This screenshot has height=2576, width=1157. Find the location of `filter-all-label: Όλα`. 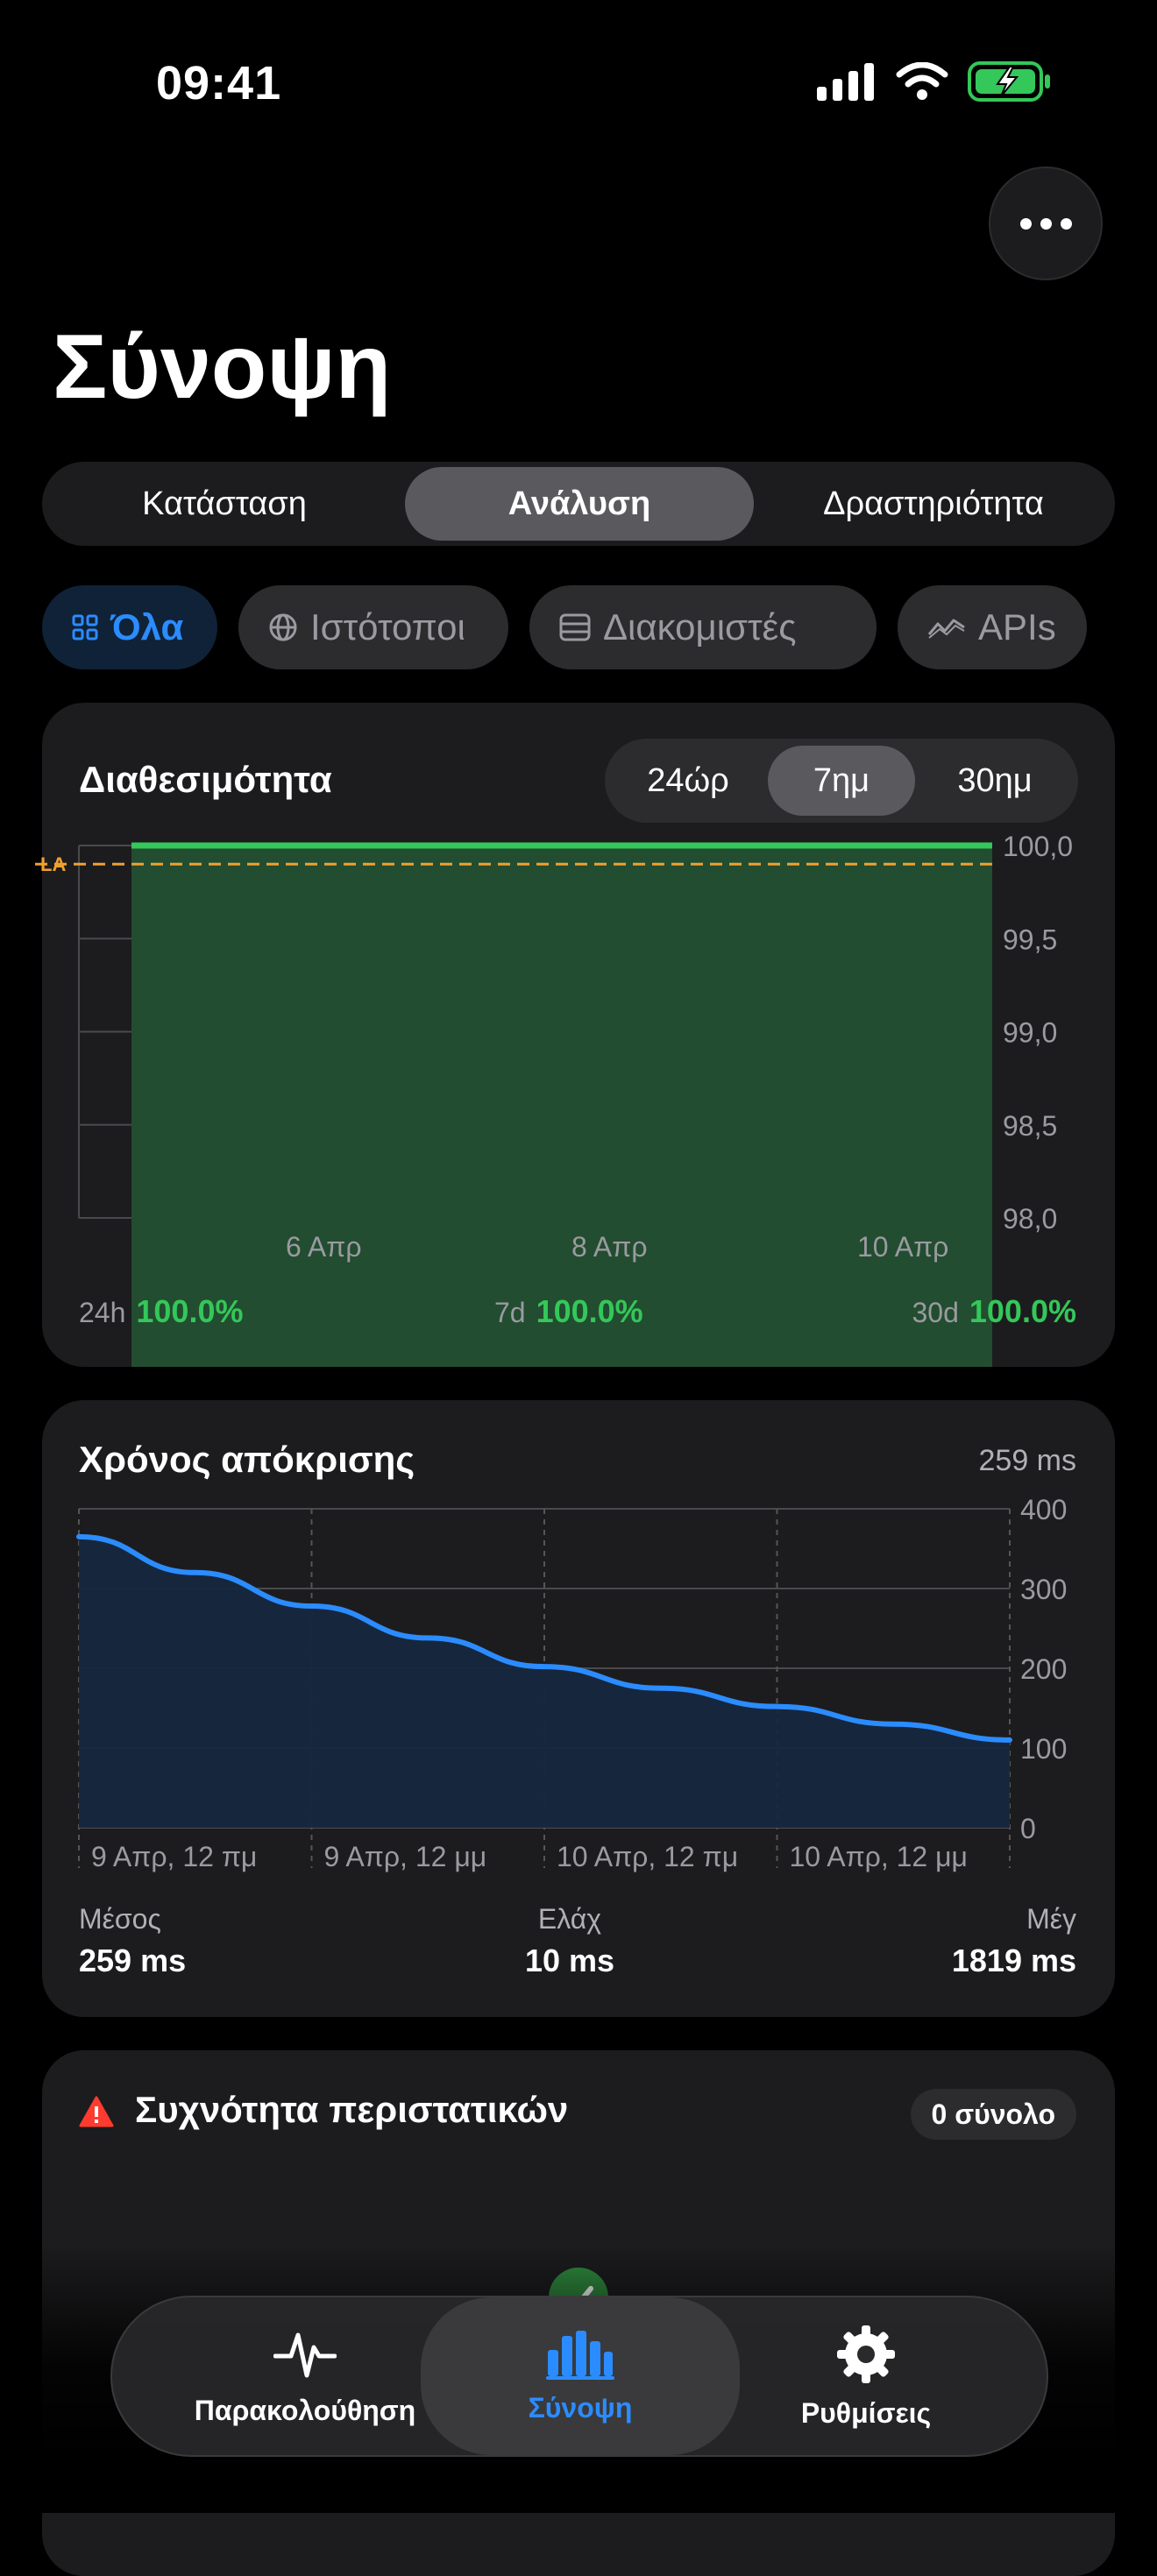

filter-all-label: Όλα is located at coordinates (147, 627).